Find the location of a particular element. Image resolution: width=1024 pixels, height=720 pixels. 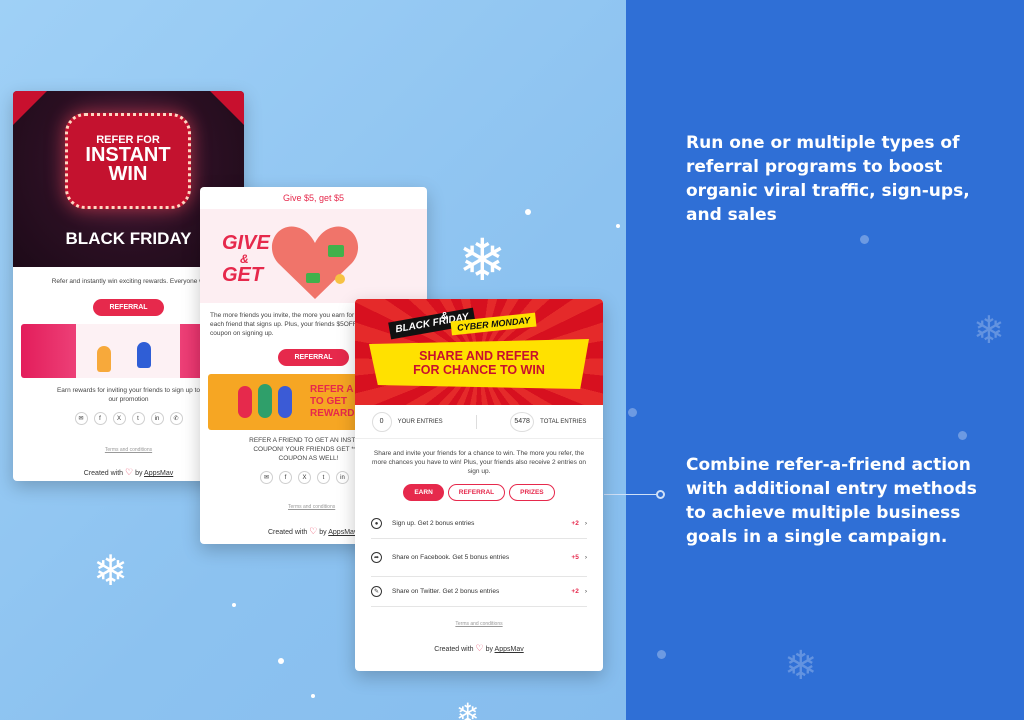

banner-line: TO GET is located at coordinates (329, 401).